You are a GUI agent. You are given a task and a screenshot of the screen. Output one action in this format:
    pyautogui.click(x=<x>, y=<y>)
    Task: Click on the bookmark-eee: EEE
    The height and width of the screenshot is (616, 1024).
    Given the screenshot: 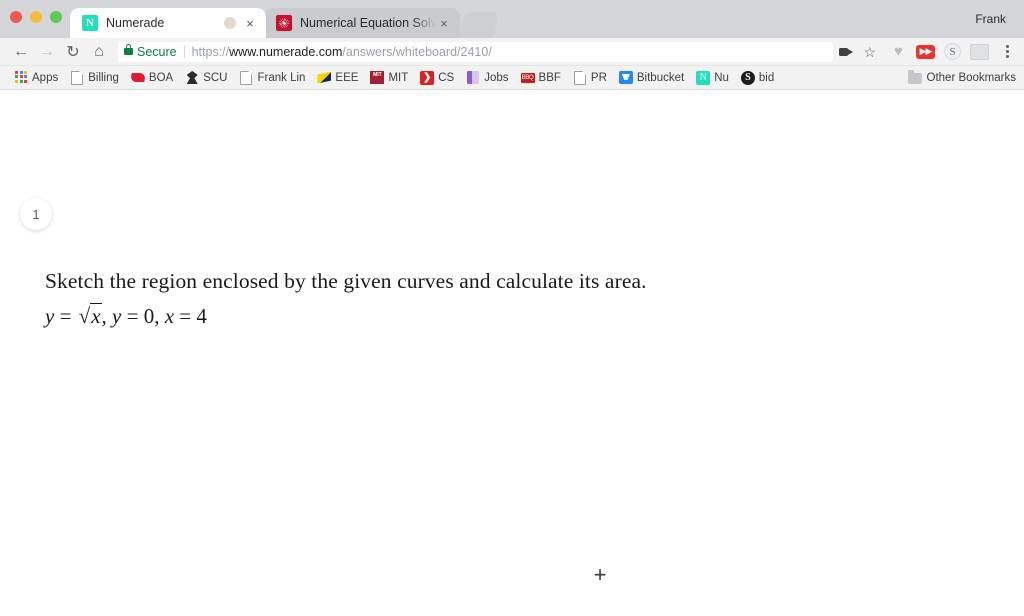 What is the action you would take?
    pyautogui.click(x=337, y=78)
    